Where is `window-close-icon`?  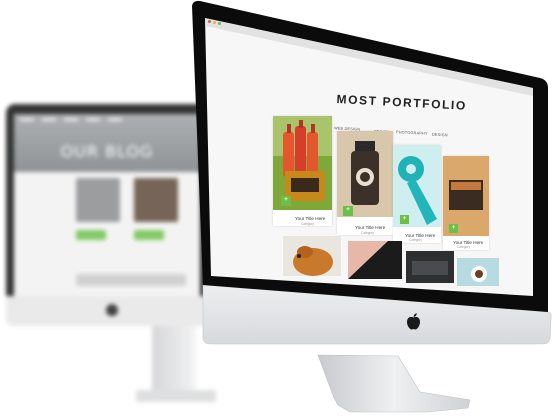
window-close-icon is located at coordinates (209, 21).